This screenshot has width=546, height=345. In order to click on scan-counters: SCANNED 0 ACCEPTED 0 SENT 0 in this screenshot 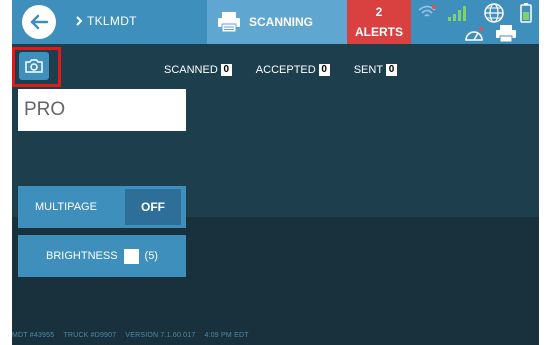, I will do `click(281, 70)`.